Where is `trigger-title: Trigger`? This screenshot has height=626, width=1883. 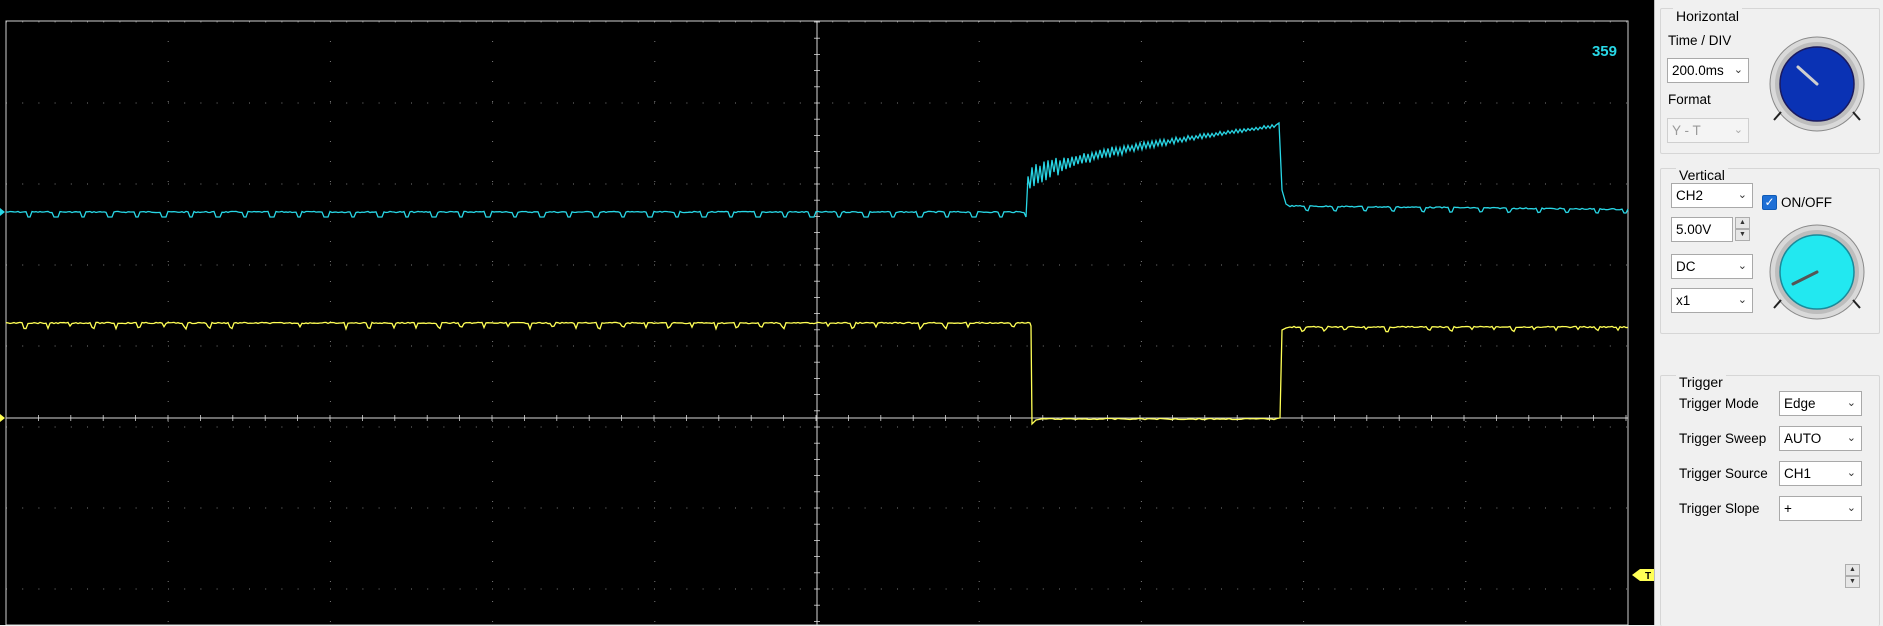 trigger-title: Trigger is located at coordinates (1701, 382).